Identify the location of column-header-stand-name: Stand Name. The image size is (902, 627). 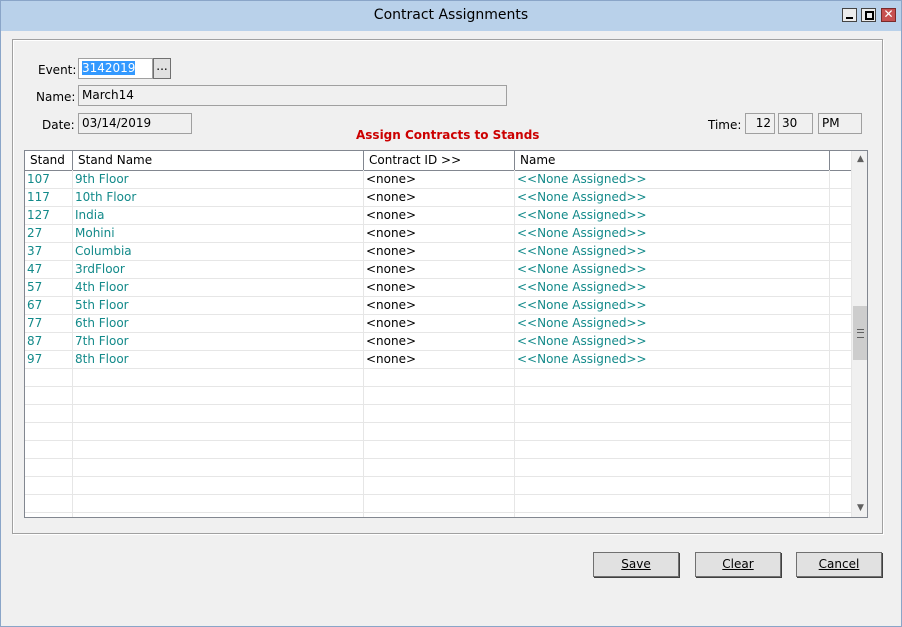
(218, 160).